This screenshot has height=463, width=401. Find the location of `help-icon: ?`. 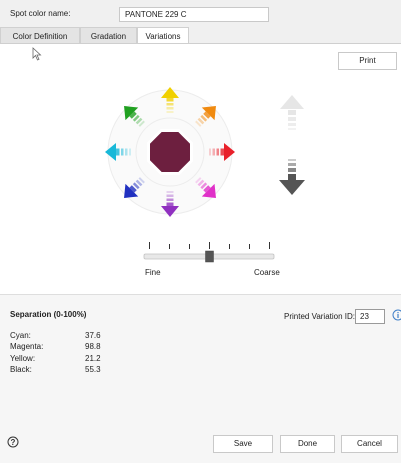

help-icon: ? is located at coordinates (13, 442).